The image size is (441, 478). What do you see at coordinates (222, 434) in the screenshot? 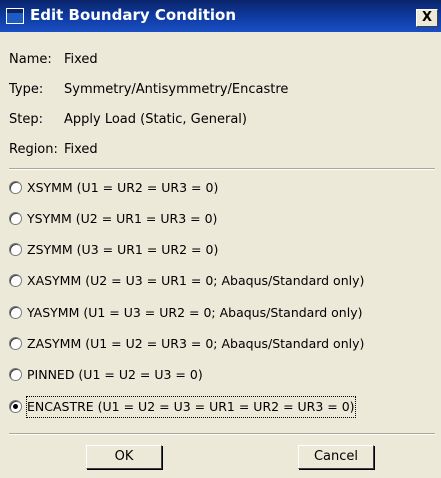
I see `separator-bottom` at bounding box center [222, 434].